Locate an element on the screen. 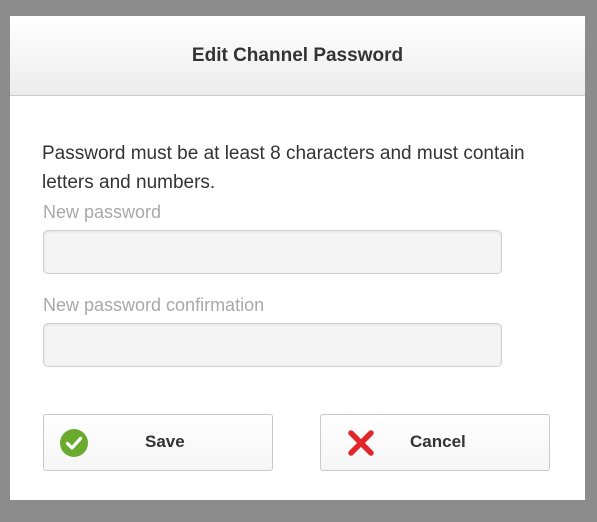  close-x-icon is located at coordinates (361, 443).